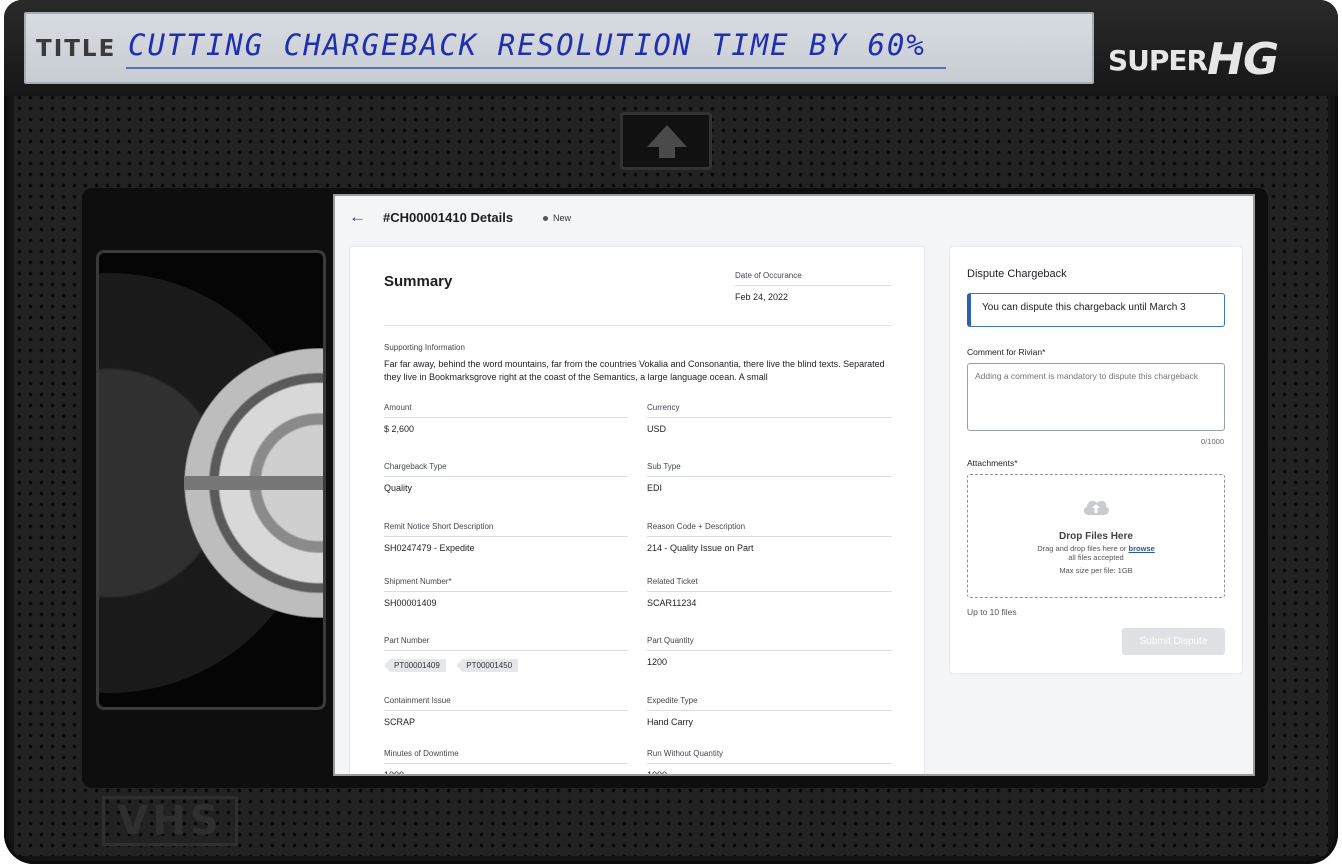  Describe the element at coordinates (1082, 548) in the screenshot. I see `drop-subtitle-prefix: Drag and drop files here or` at that location.